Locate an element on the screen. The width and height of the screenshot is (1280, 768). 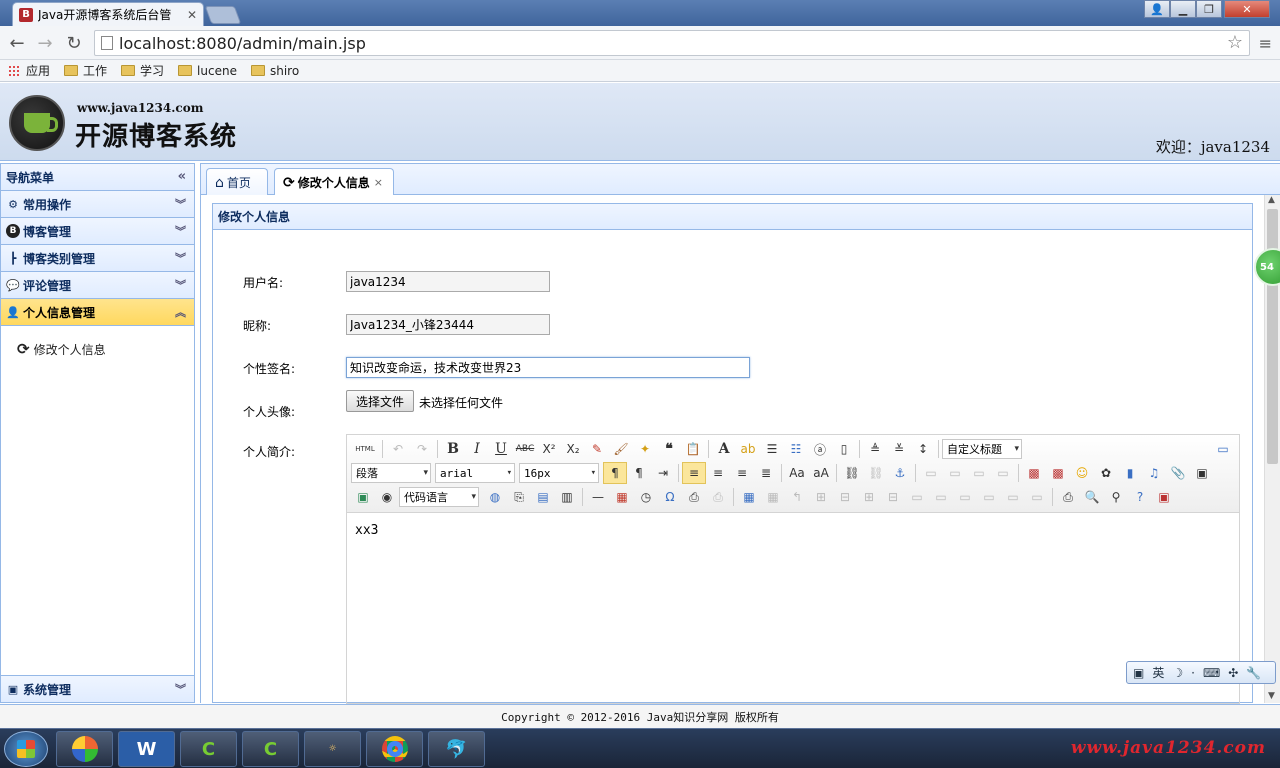
map-icon: ▣ is located at coordinates (1202, 473).